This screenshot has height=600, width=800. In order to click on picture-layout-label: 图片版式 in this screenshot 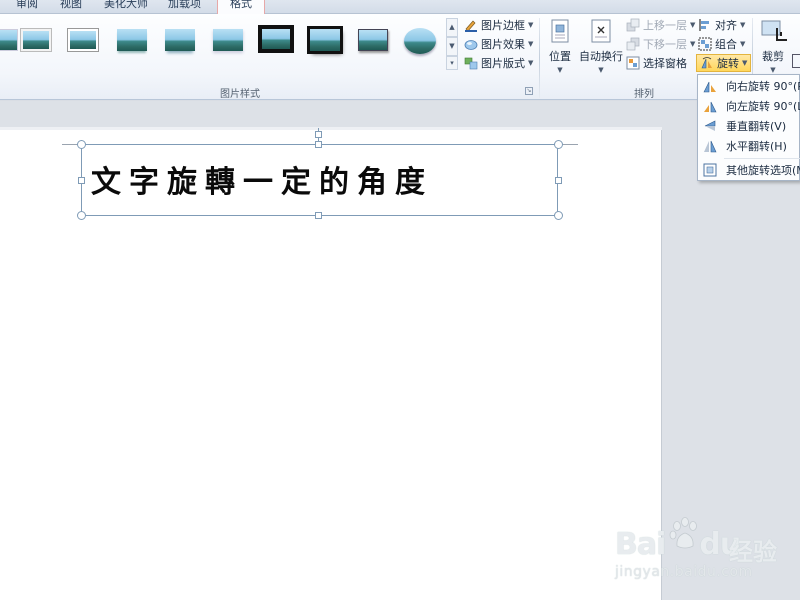, I will do `click(503, 63)`.